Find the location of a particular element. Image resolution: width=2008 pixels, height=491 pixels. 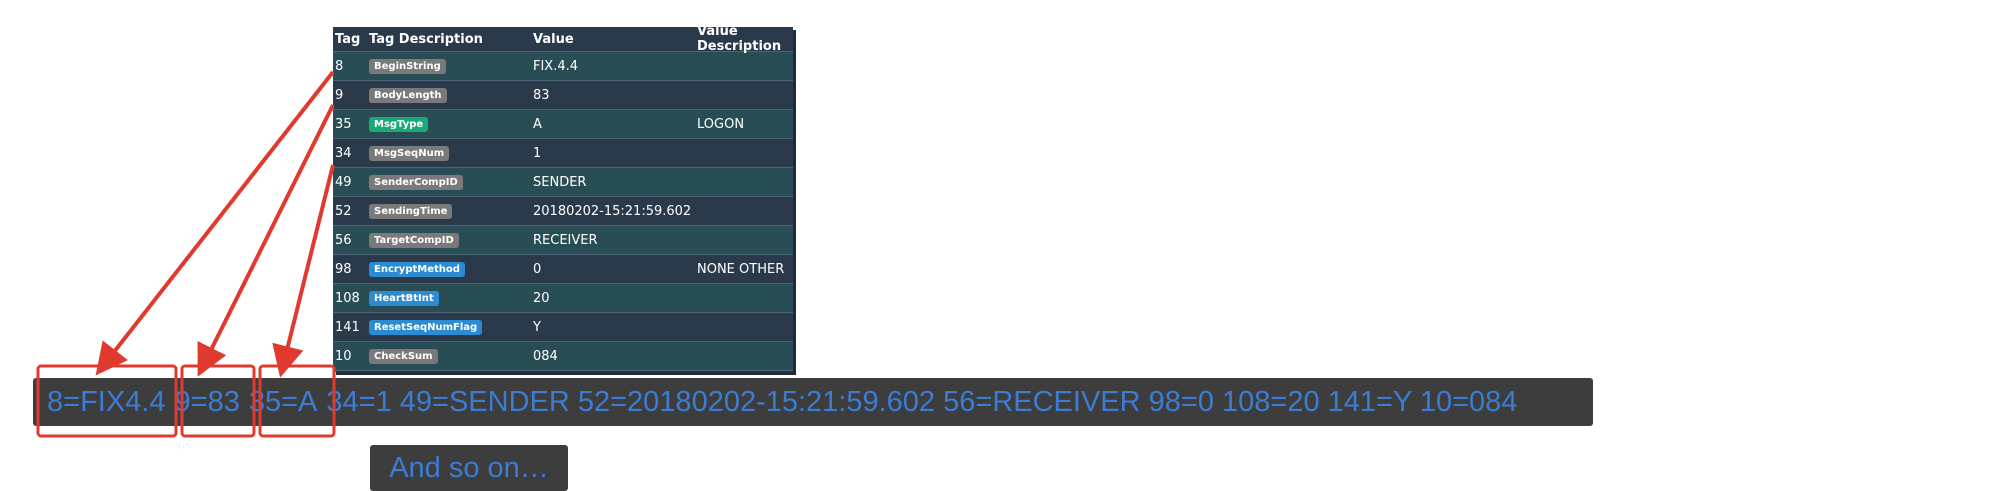

raw-segment-begin-string: 8=FIX4.4 is located at coordinates (106, 401).